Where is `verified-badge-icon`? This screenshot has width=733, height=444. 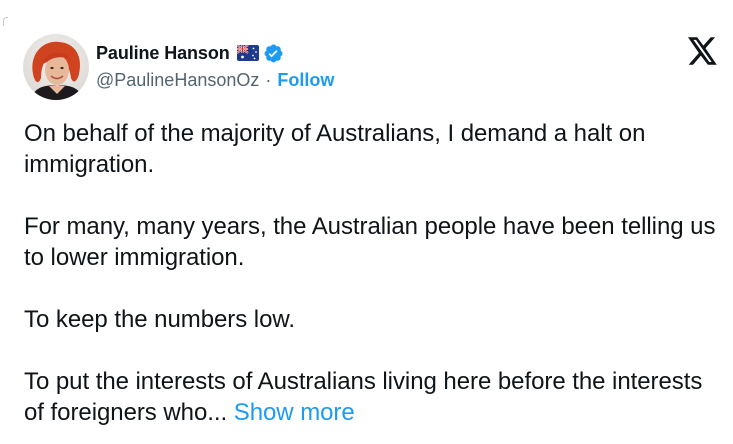
verified-badge-icon is located at coordinates (273, 53).